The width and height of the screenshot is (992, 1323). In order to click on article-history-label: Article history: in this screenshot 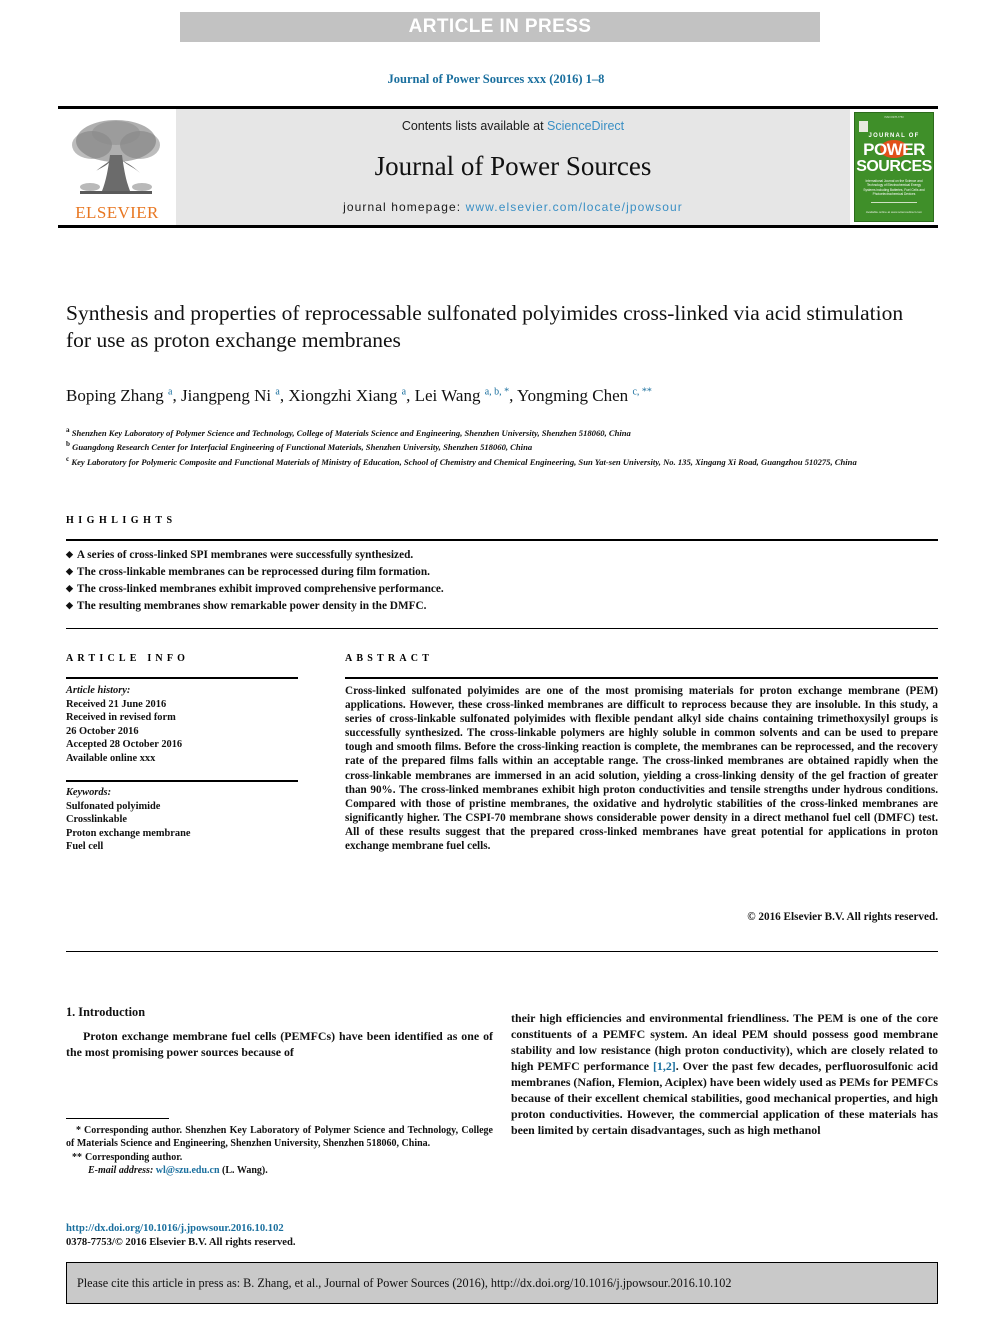, I will do `click(98, 690)`.